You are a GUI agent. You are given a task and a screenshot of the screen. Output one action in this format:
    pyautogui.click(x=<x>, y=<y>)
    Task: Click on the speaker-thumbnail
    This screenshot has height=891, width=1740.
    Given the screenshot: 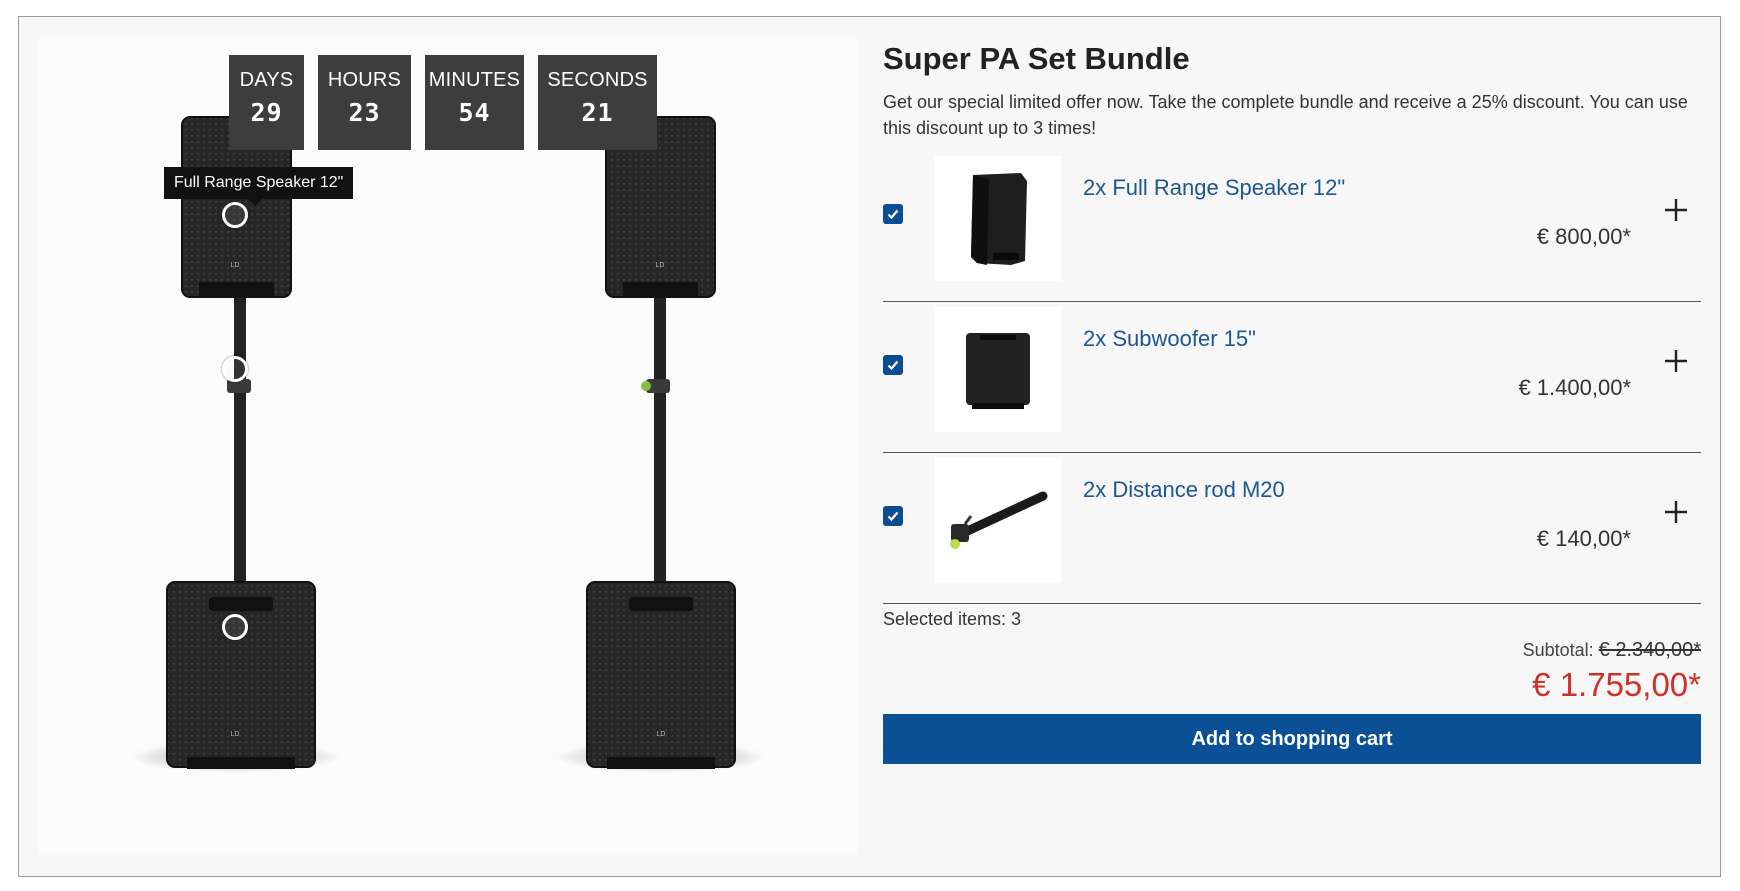 What is the action you would take?
    pyautogui.click(x=998, y=218)
    